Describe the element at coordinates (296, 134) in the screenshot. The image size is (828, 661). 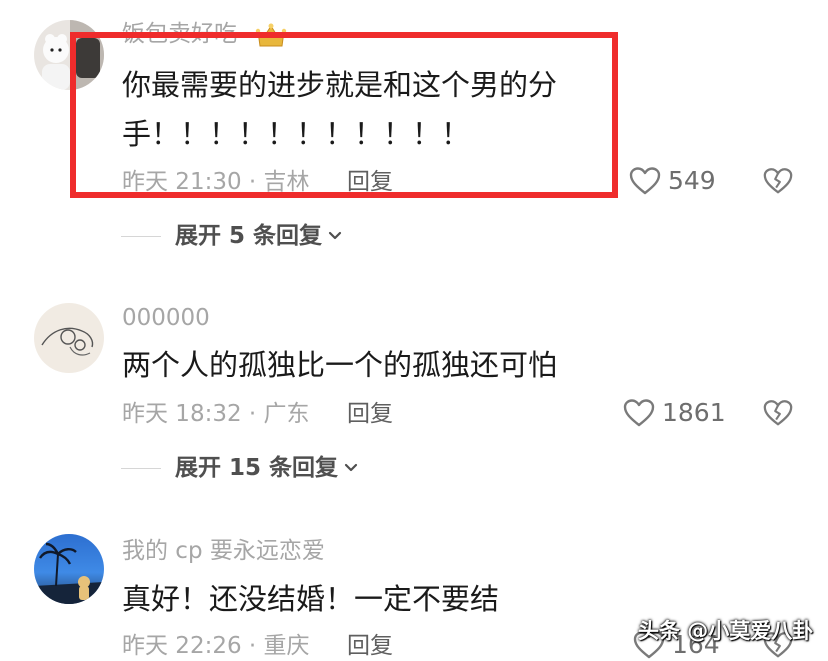
I see `comment-text-line: 手！！！！！！！！！！！` at that location.